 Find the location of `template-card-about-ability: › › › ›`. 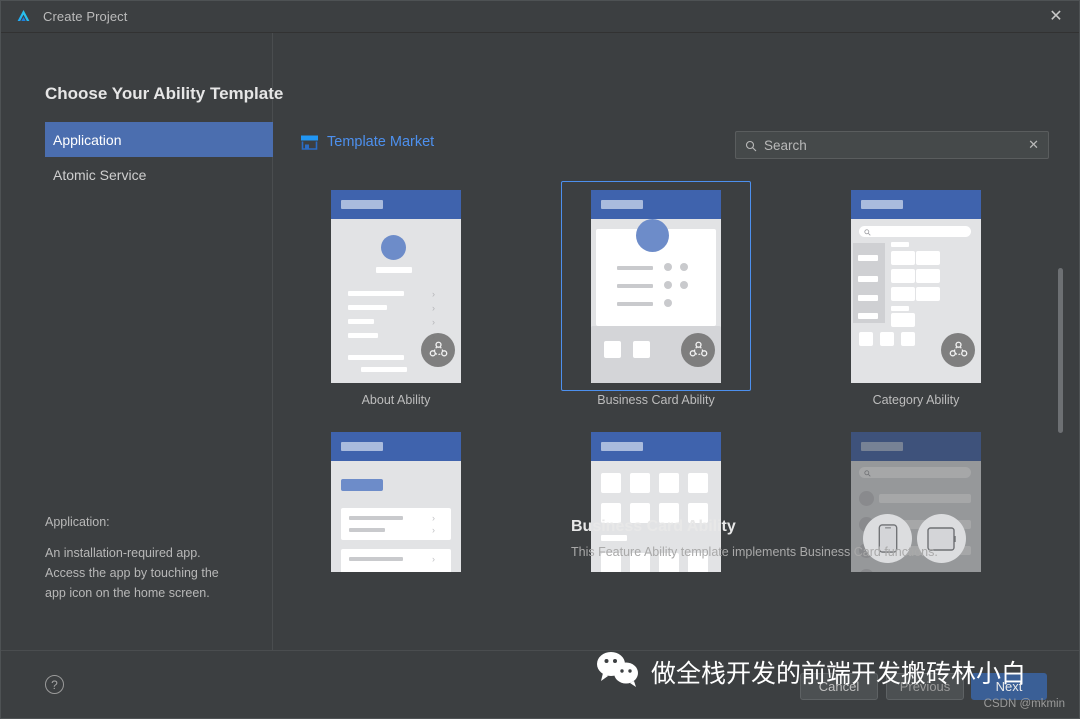

template-card-about-ability: › › › › is located at coordinates (396, 294).